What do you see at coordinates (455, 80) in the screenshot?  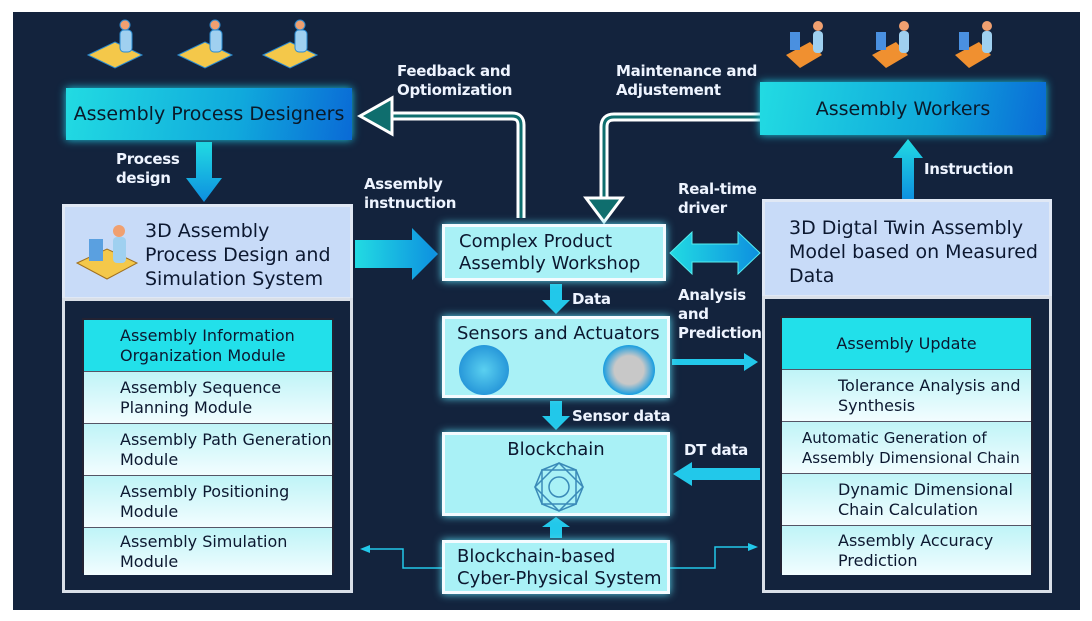 I see `feedback-label: Feedback and Optiomization` at bounding box center [455, 80].